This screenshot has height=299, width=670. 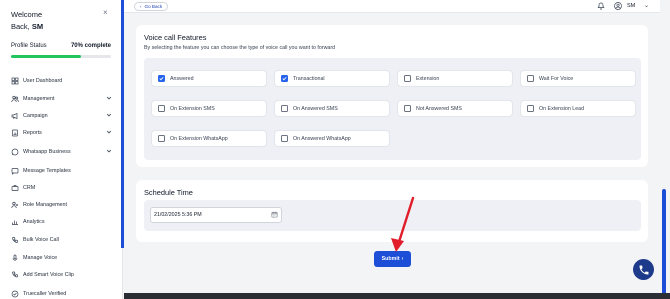 What do you see at coordinates (27, 14) in the screenshot?
I see `welcome-label: Welcome` at bounding box center [27, 14].